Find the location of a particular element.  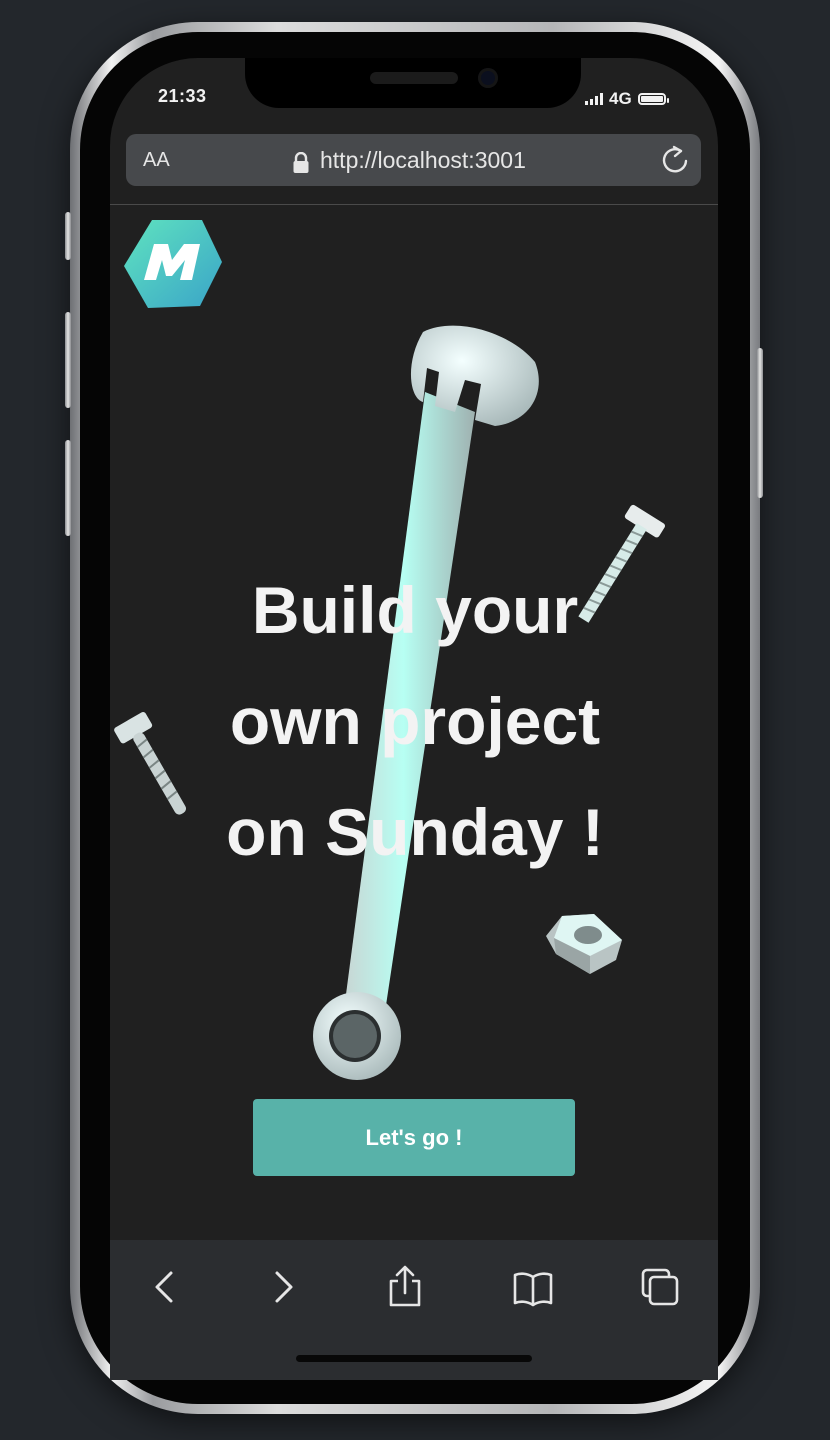

mute-switch is located at coordinates (68, 236).